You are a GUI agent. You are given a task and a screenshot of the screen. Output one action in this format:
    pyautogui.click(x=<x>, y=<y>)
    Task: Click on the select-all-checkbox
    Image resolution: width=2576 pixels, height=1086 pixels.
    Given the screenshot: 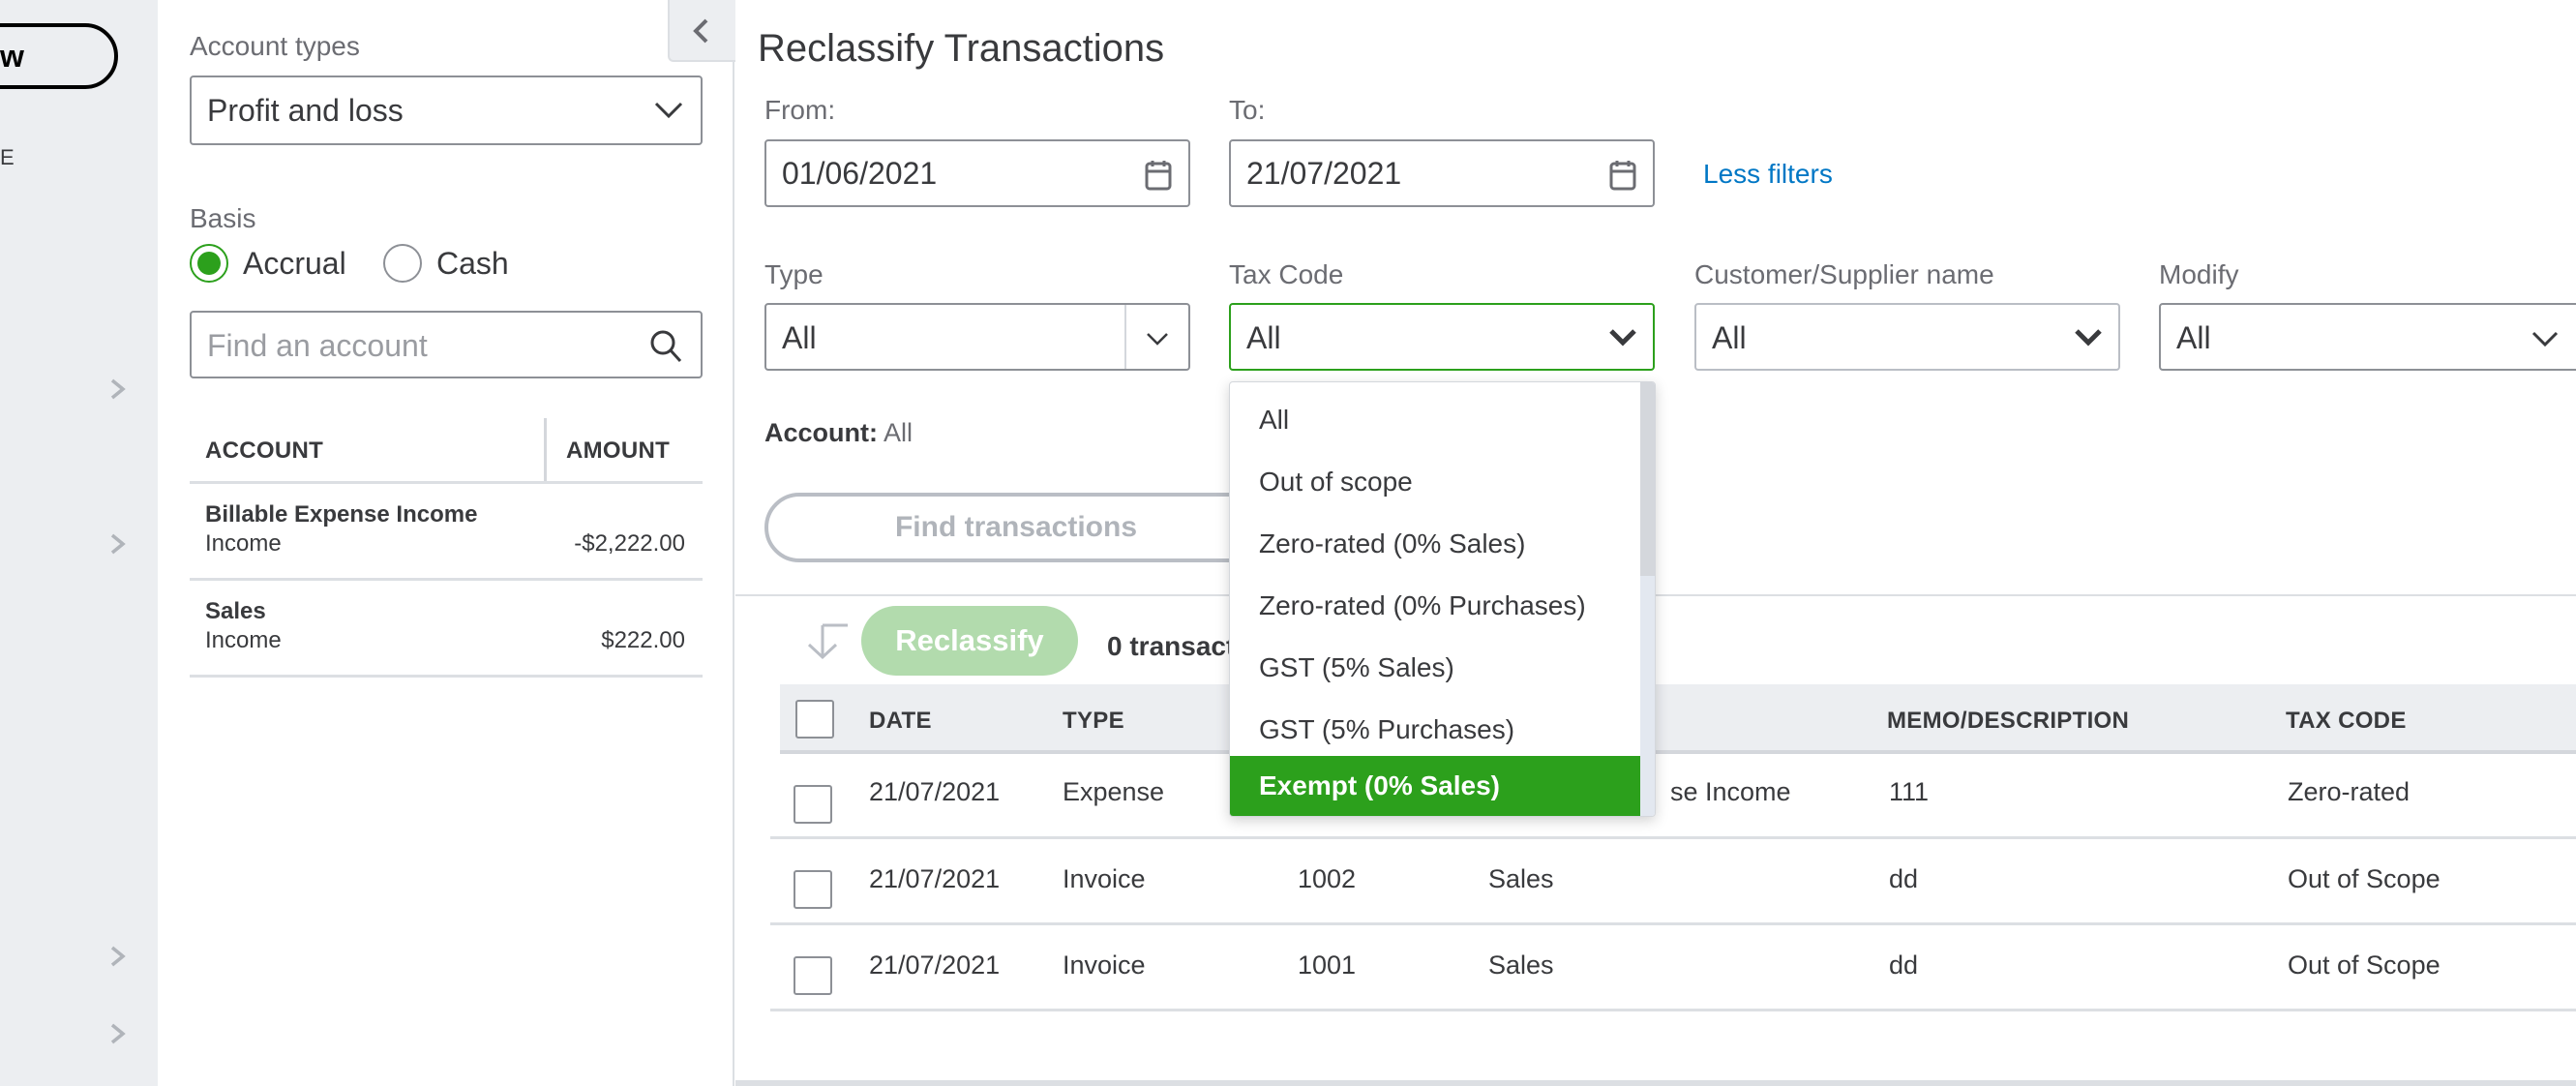 What is the action you would take?
    pyautogui.click(x=814, y=719)
    